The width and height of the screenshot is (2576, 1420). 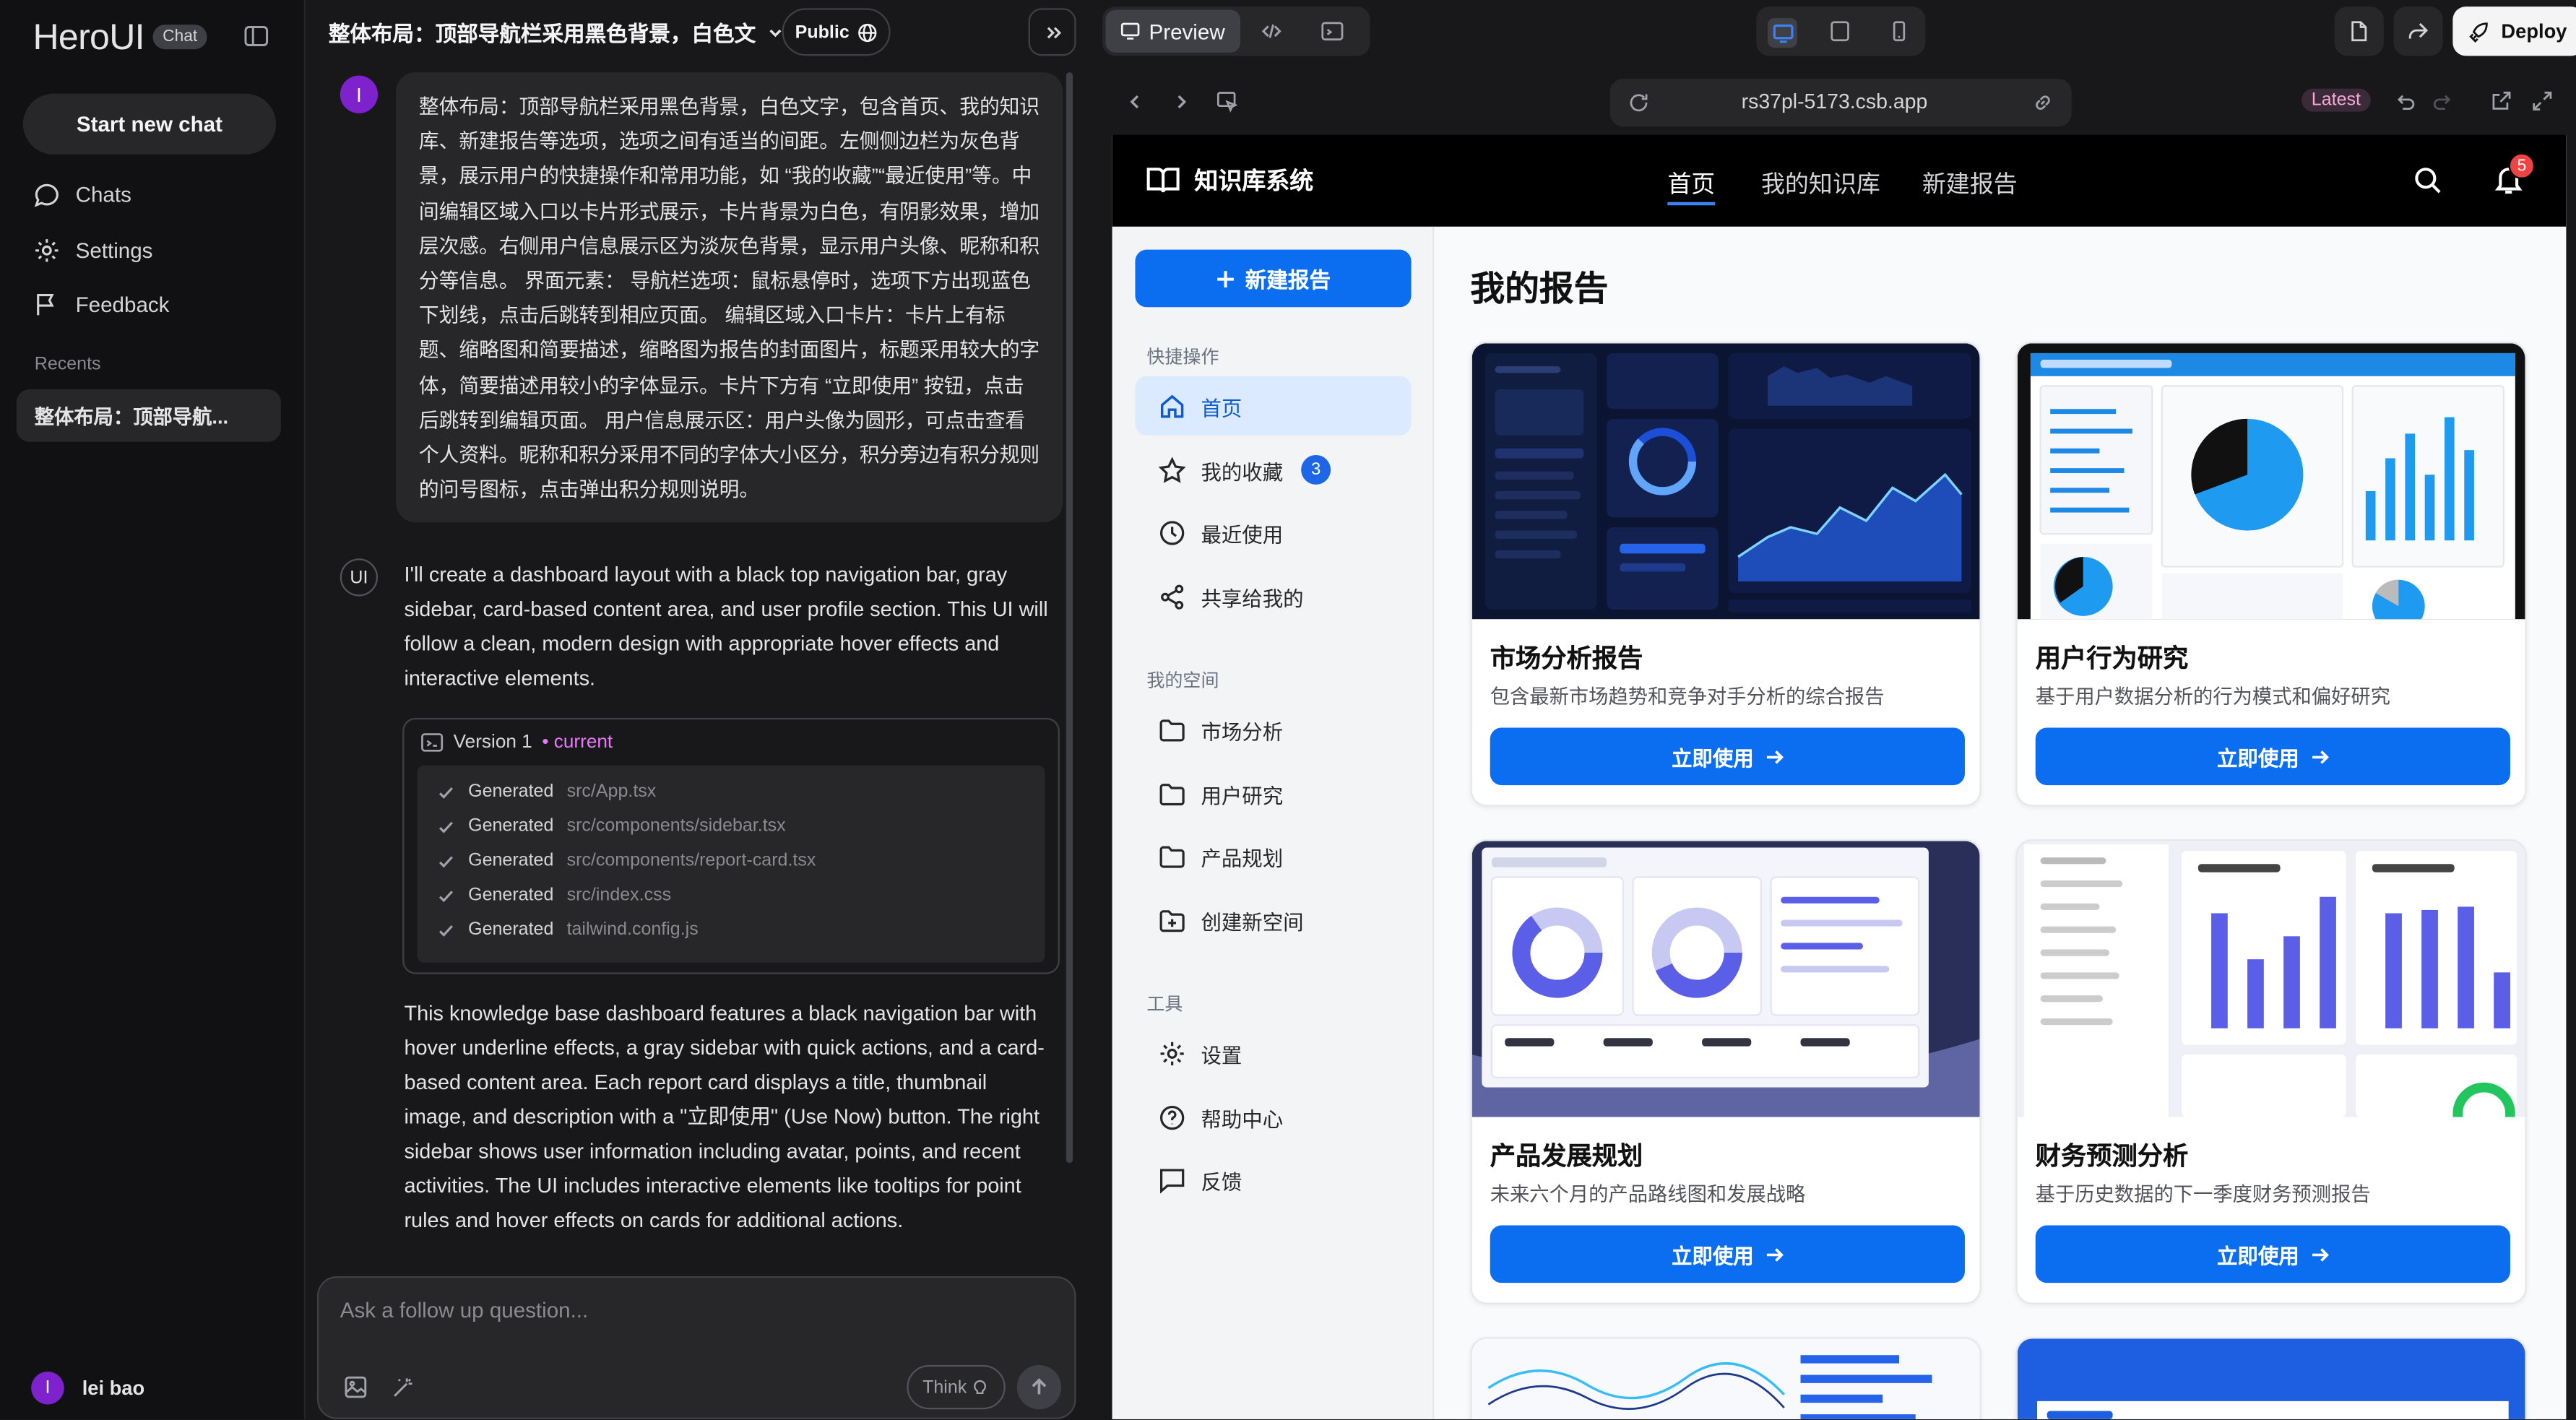 What do you see at coordinates (1135, 101) in the screenshot?
I see `back-icon` at bounding box center [1135, 101].